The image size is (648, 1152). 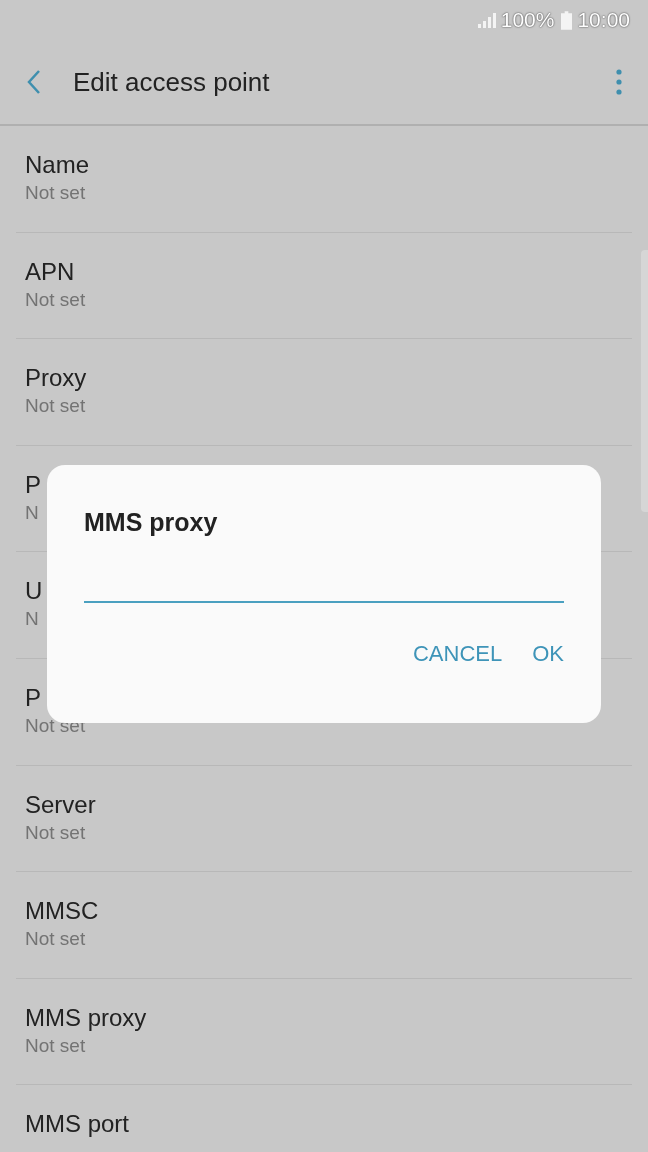 What do you see at coordinates (619, 82) in the screenshot?
I see `more-options-icon` at bounding box center [619, 82].